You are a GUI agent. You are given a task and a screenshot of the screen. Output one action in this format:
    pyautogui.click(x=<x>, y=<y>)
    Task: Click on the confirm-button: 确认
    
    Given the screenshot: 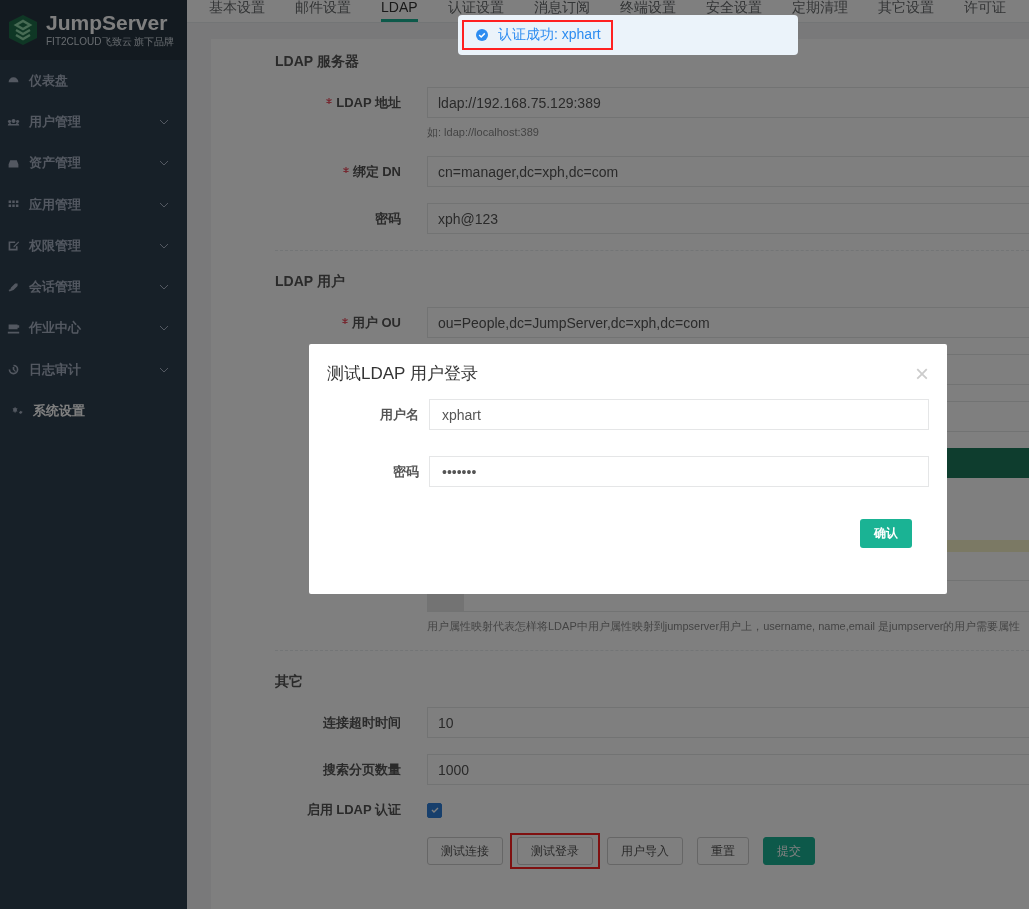 What is the action you would take?
    pyautogui.click(x=886, y=533)
    